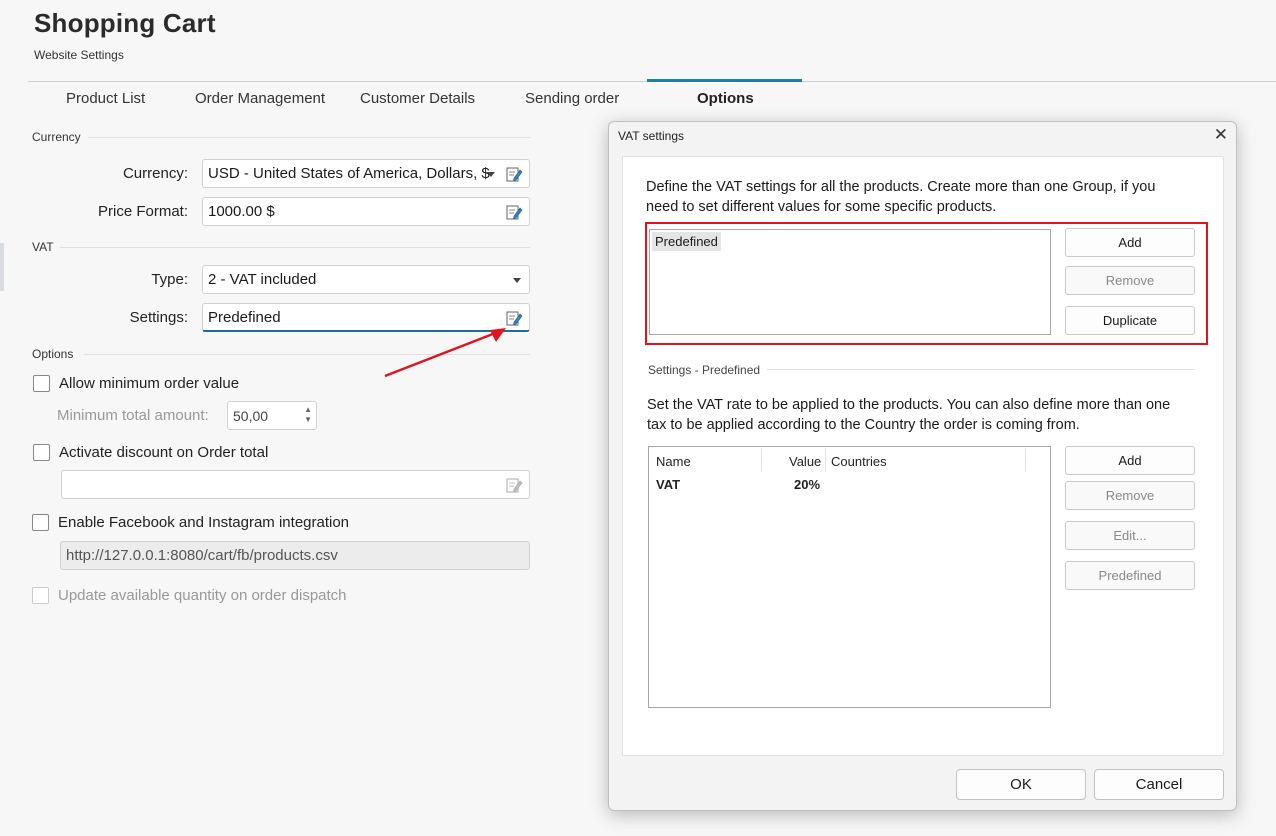  Describe the element at coordinates (1221, 135) in the screenshot. I see `close-icon: ✕` at that location.